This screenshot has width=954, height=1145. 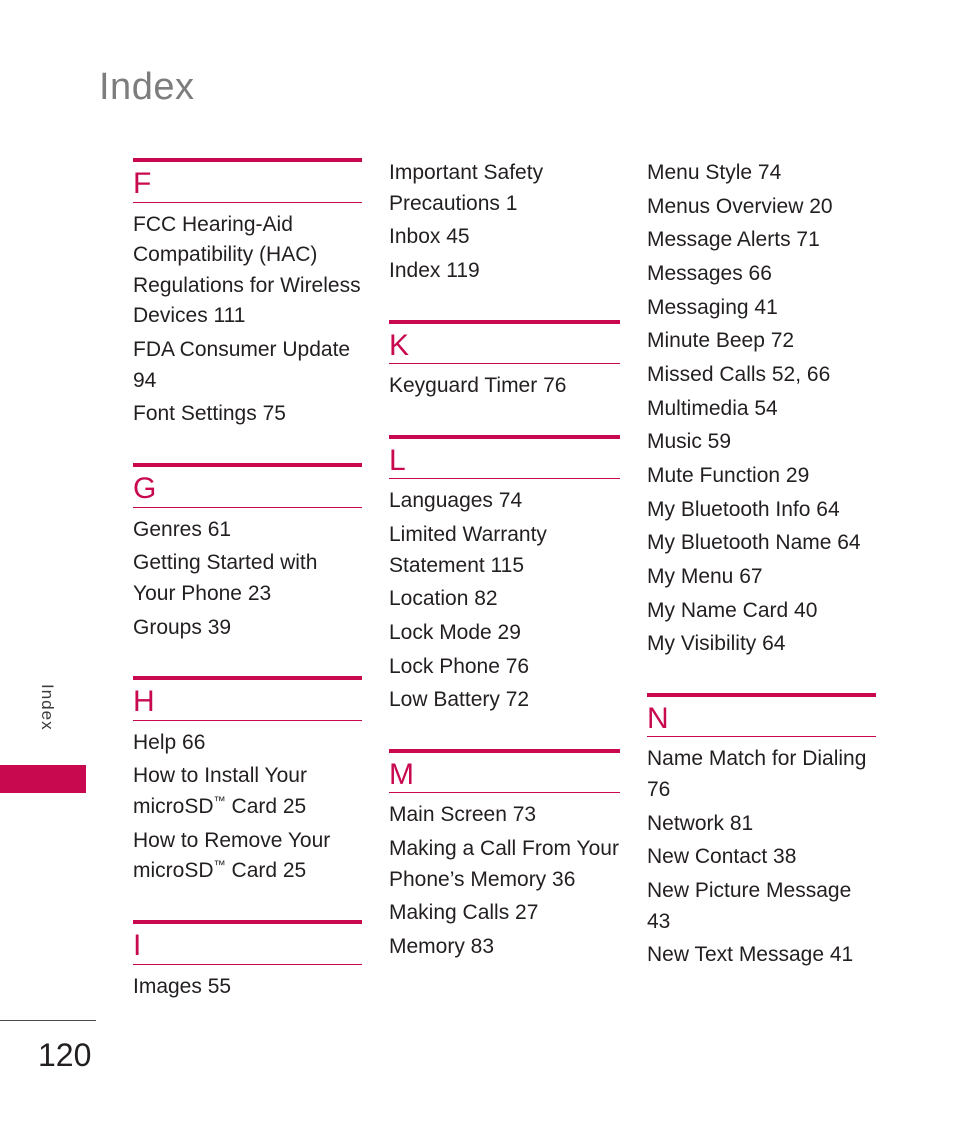 I want to click on index-entry: My Bluetooth Info 64, so click(x=761, y=510).